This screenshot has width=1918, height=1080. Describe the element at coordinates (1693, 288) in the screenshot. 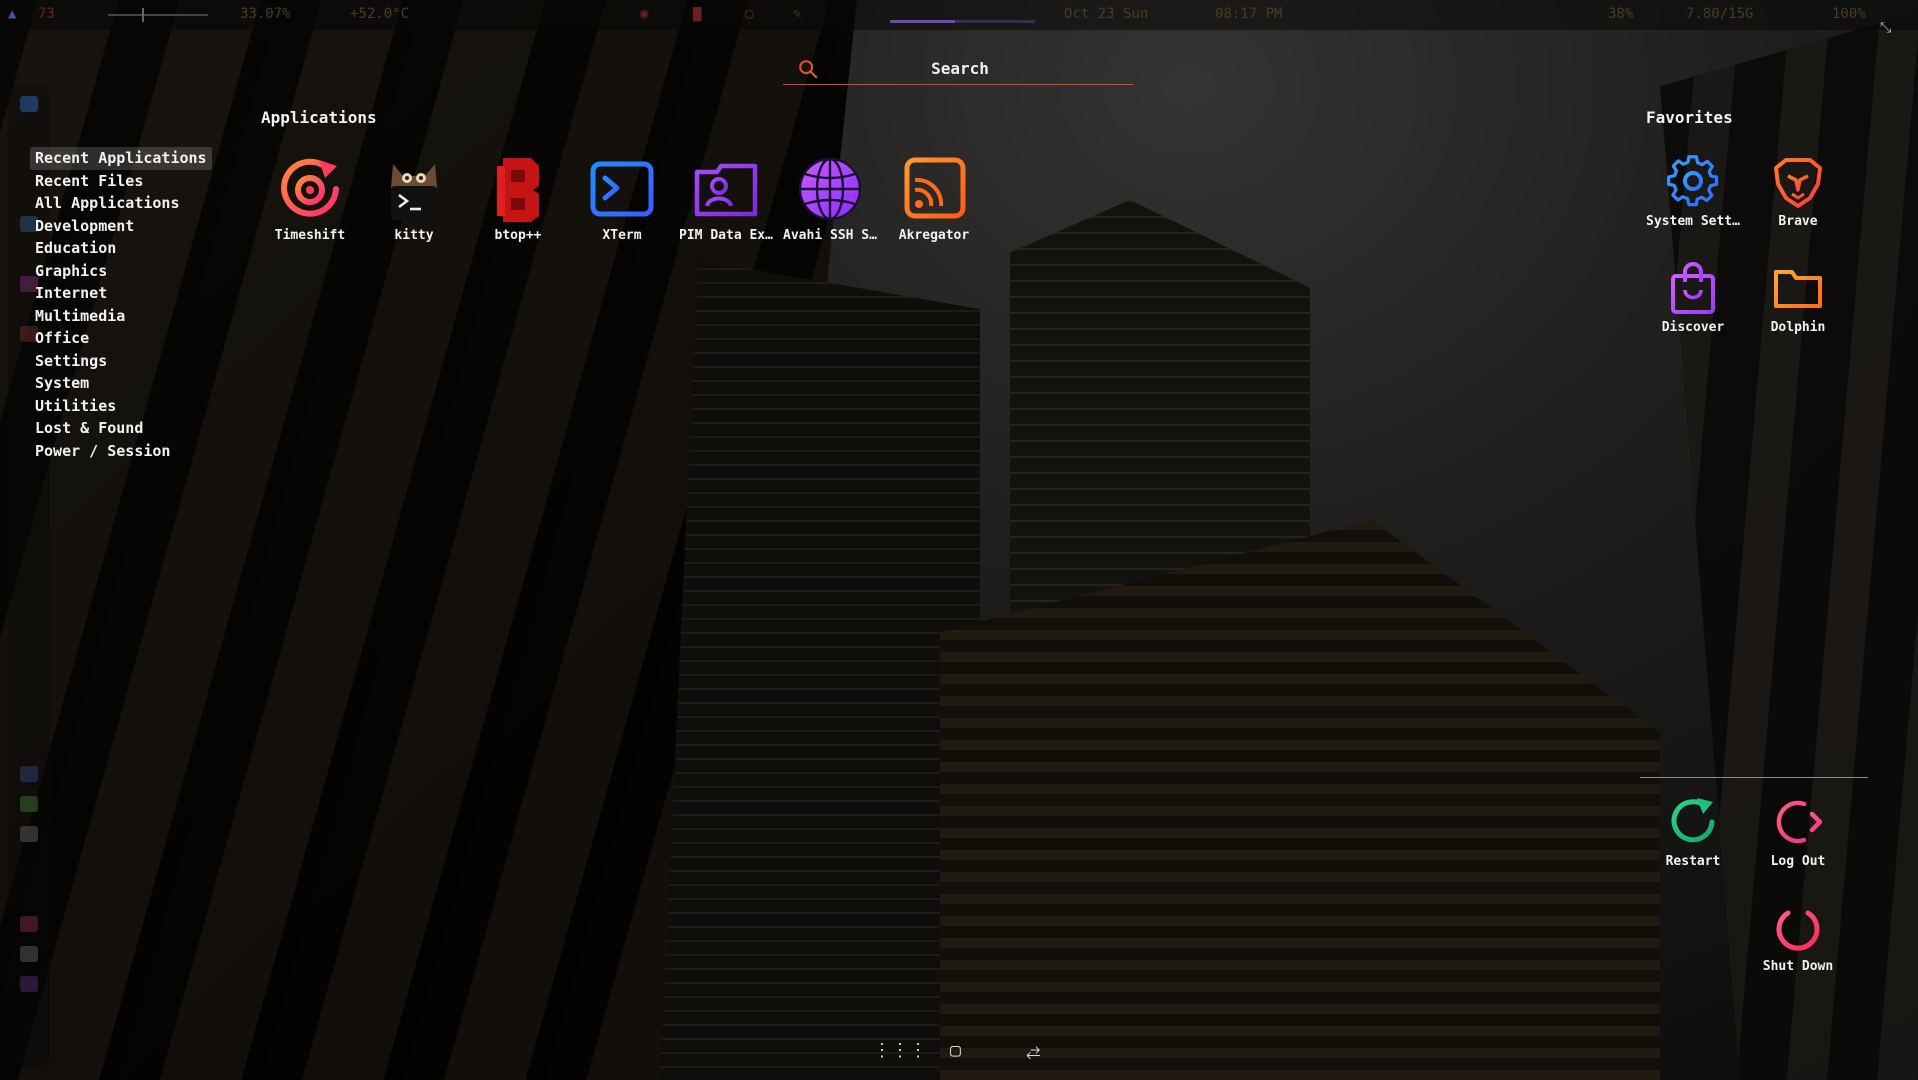

I see `shopping-bag-icon` at that location.